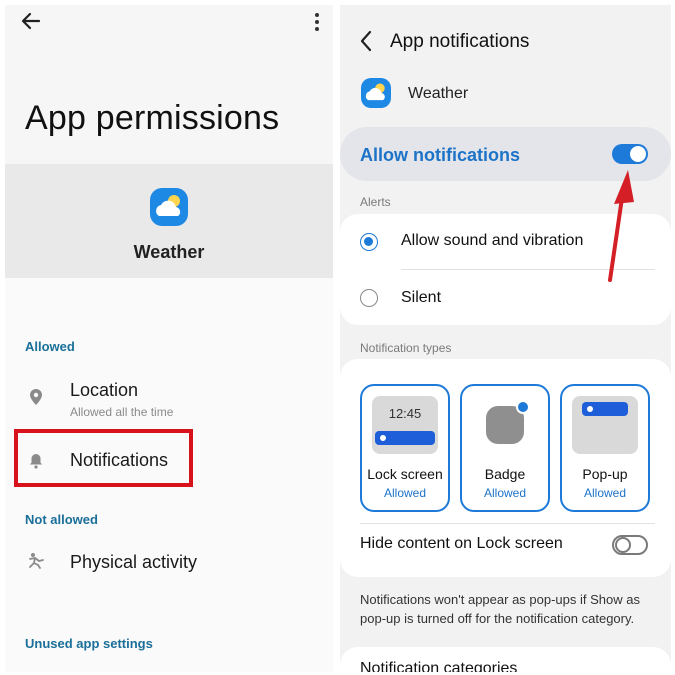  I want to click on arrow-left-icon, so click(31, 21).